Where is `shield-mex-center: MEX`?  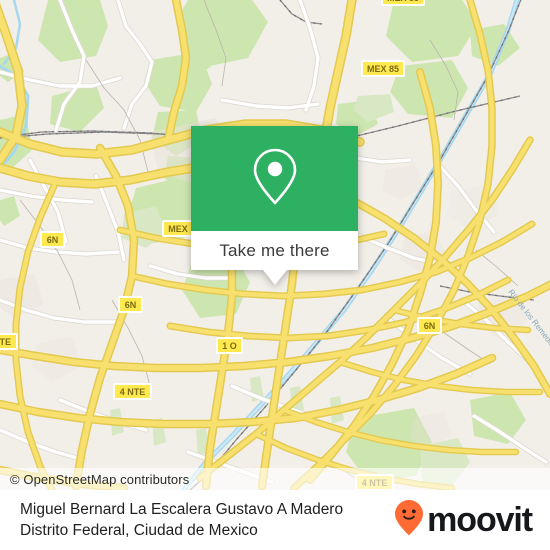 shield-mex-center: MEX is located at coordinates (178, 228).